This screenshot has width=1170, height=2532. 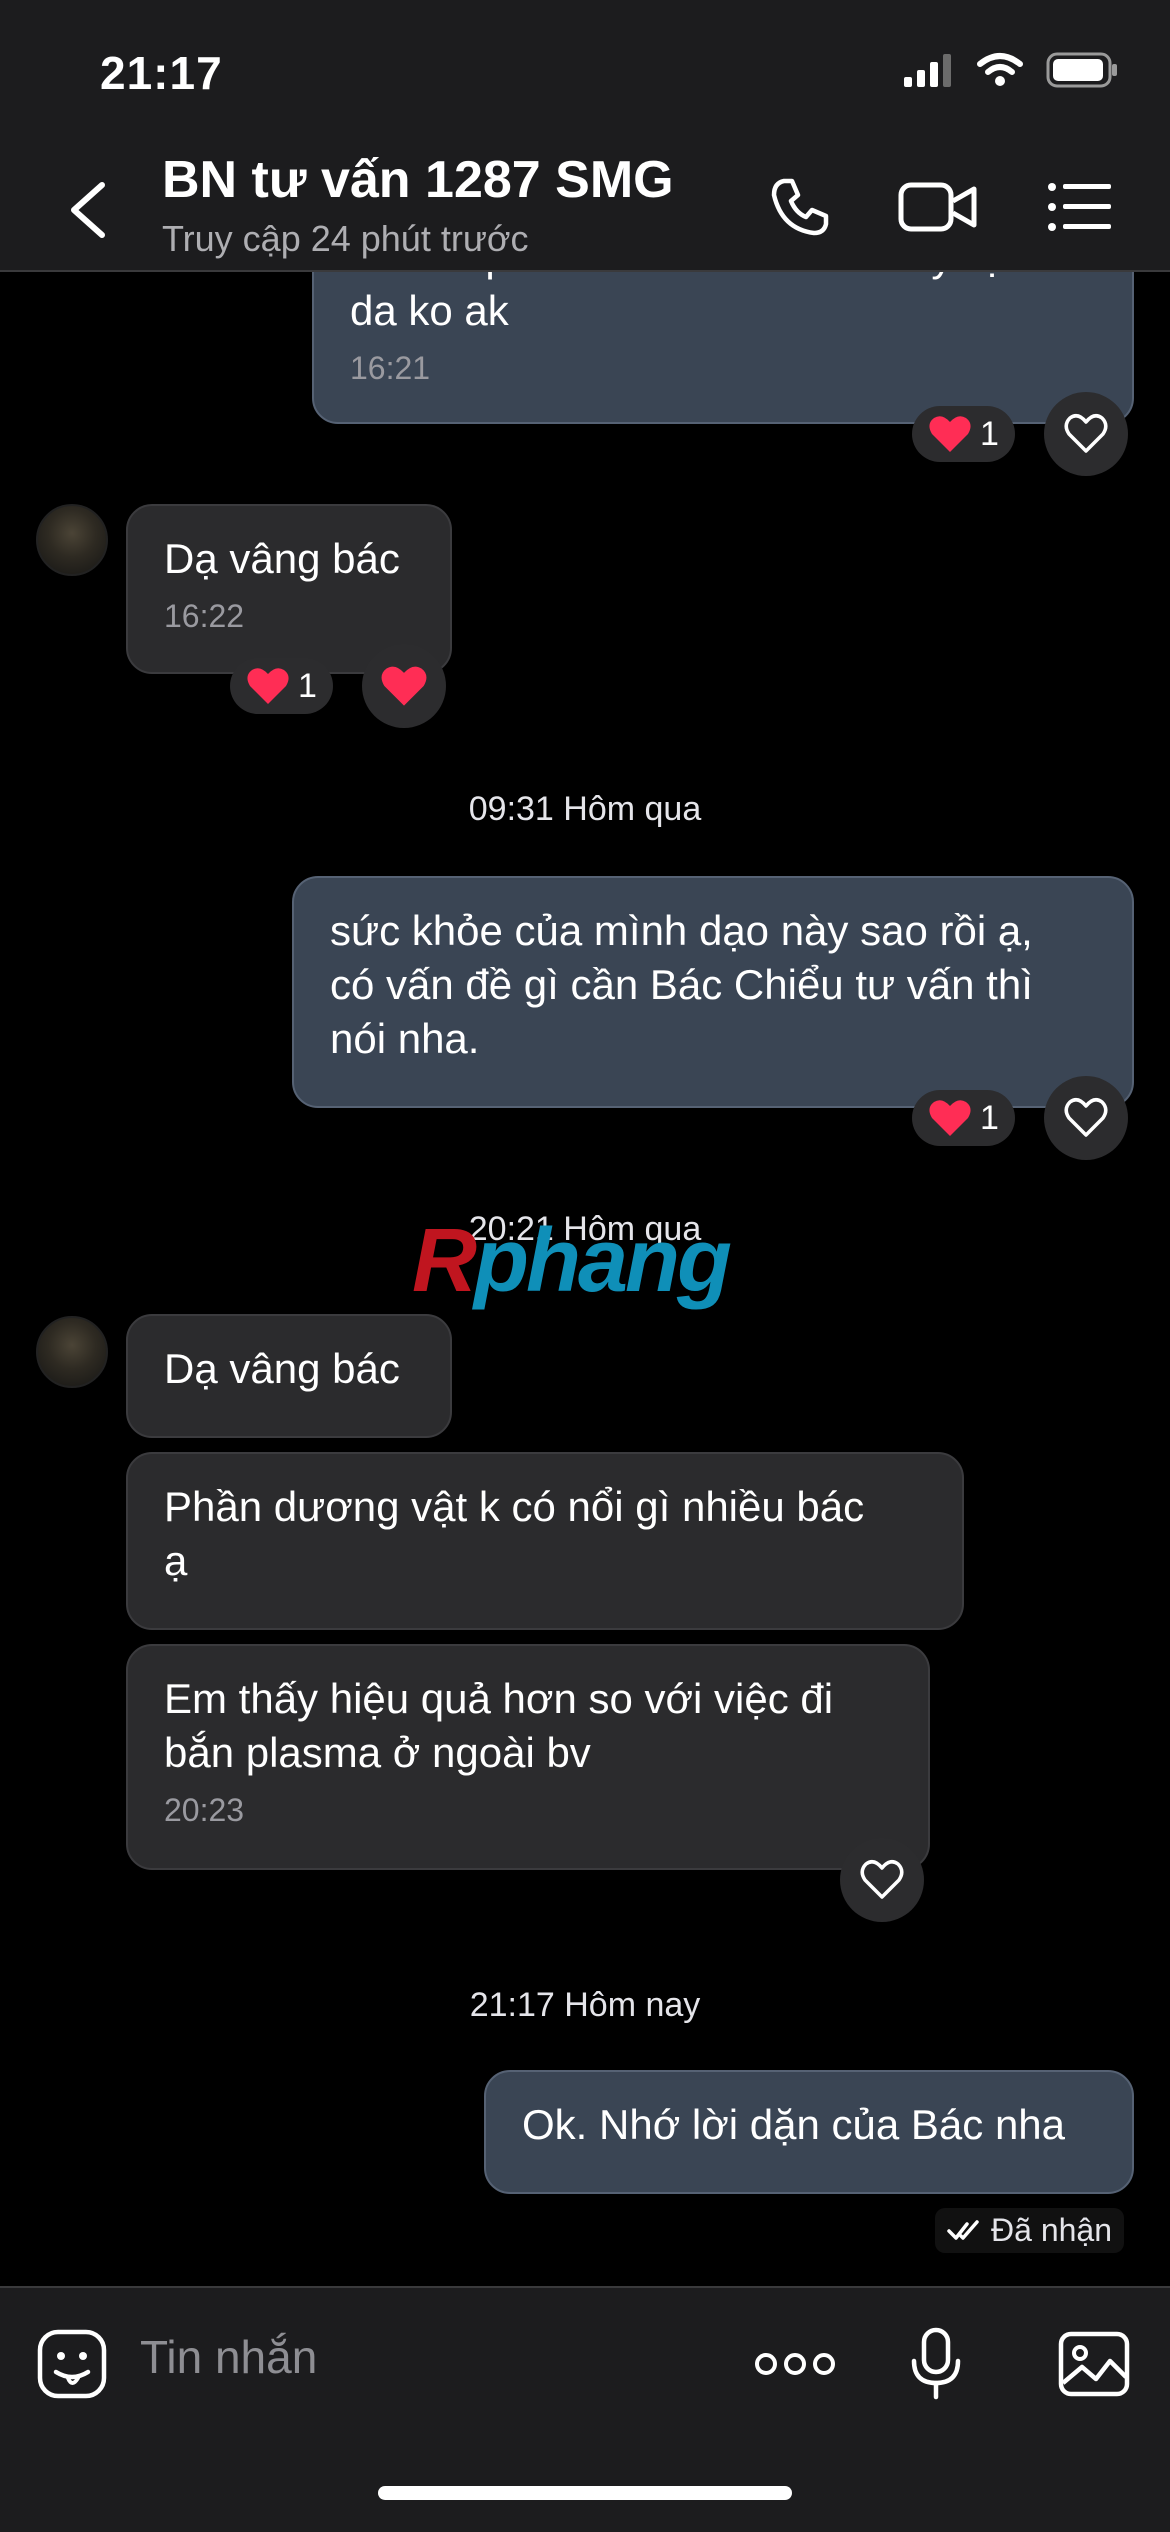 What do you see at coordinates (927, 70) in the screenshot?
I see `signal-icon` at bounding box center [927, 70].